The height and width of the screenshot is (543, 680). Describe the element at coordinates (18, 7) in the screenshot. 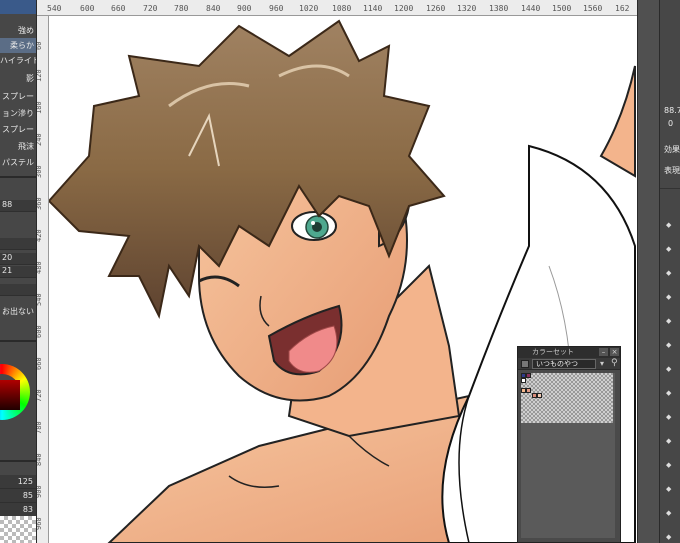

I see `tool-header` at that location.